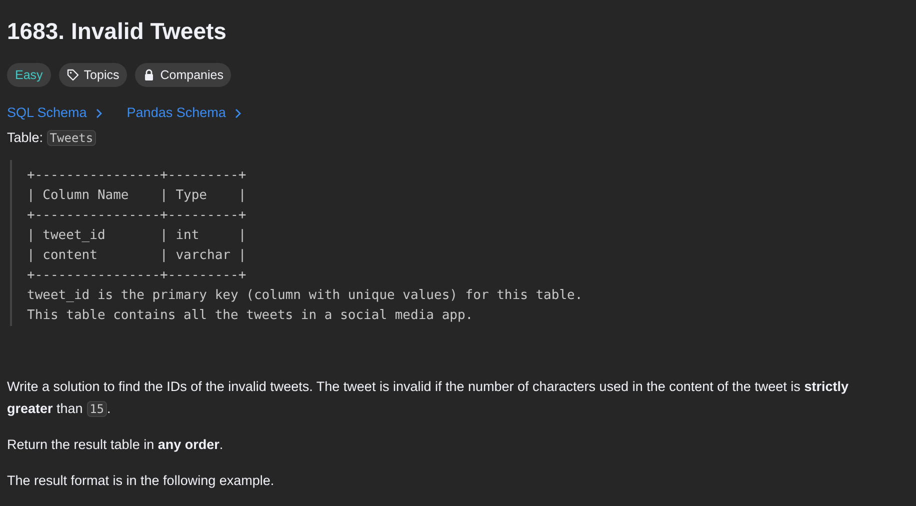 The height and width of the screenshot is (506, 916). What do you see at coordinates (141, 481) in the screenshot?
I see `description-paragraph: The result format is in the following example.` at bounding box center [141, 481].